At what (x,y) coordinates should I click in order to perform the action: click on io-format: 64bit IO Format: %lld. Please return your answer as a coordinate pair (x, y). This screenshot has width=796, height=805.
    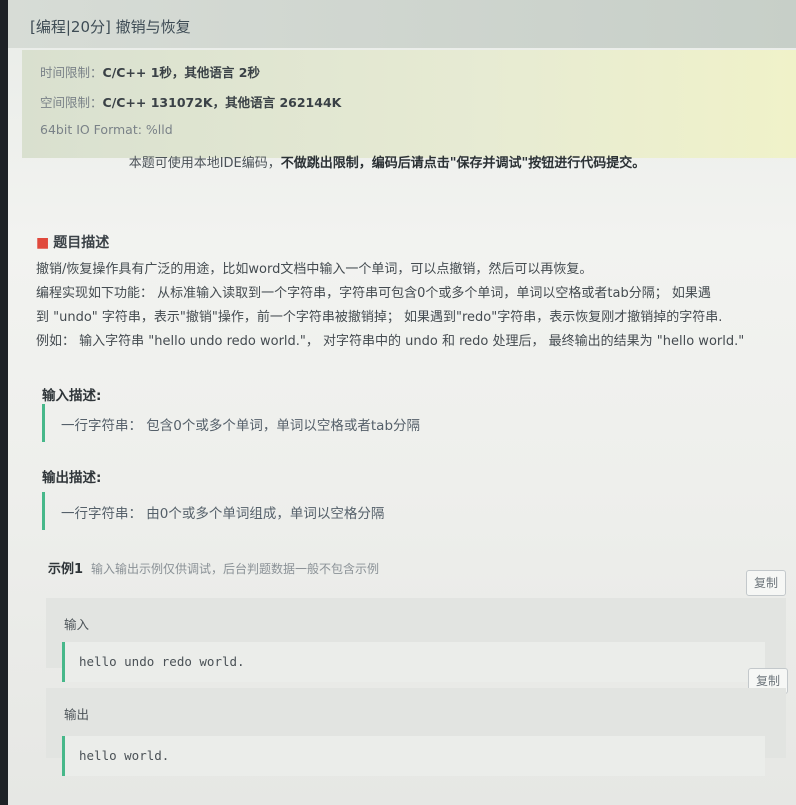
    Looking at the image, I should click on (106, 129).